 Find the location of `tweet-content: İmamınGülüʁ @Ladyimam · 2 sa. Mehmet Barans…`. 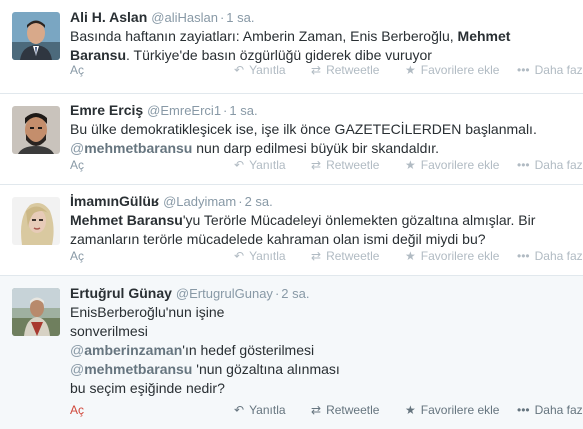

tweet-content: İmamınGülüʁ @Ladyimam · 2 sa. Mehmet Barans… is located at coordinates (321, 220).